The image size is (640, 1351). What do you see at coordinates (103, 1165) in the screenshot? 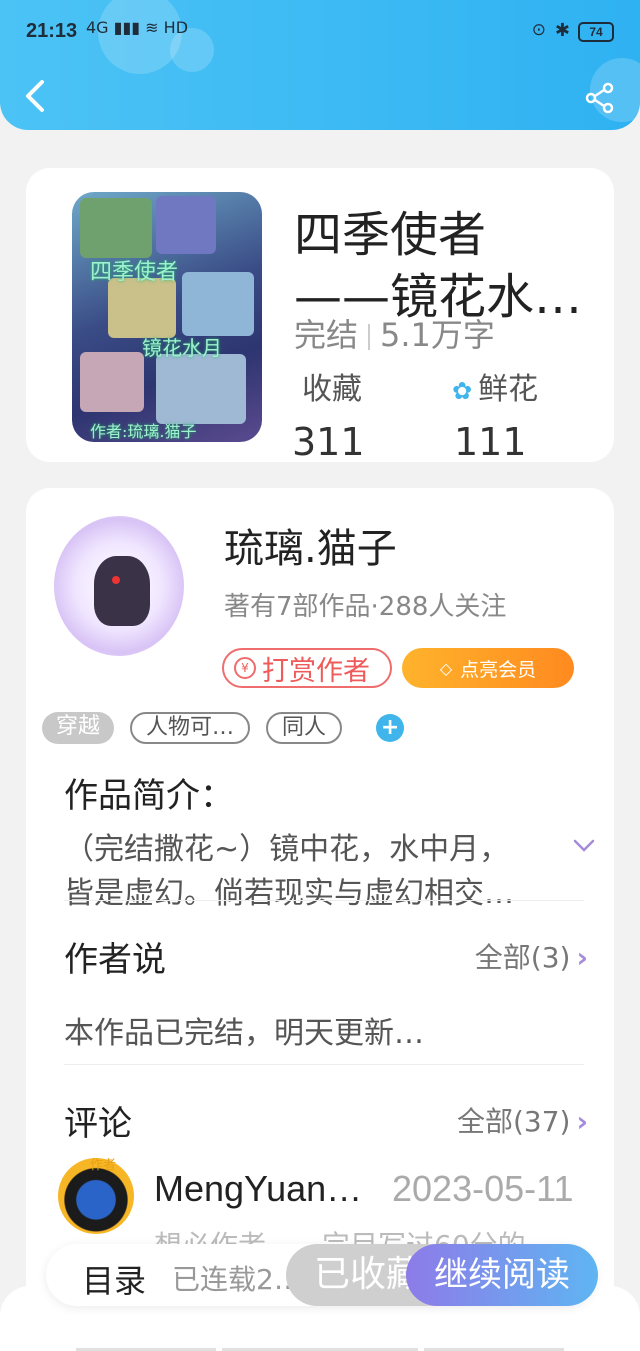
I see `author-badge: 作者` at bounding box center [103, 1165].